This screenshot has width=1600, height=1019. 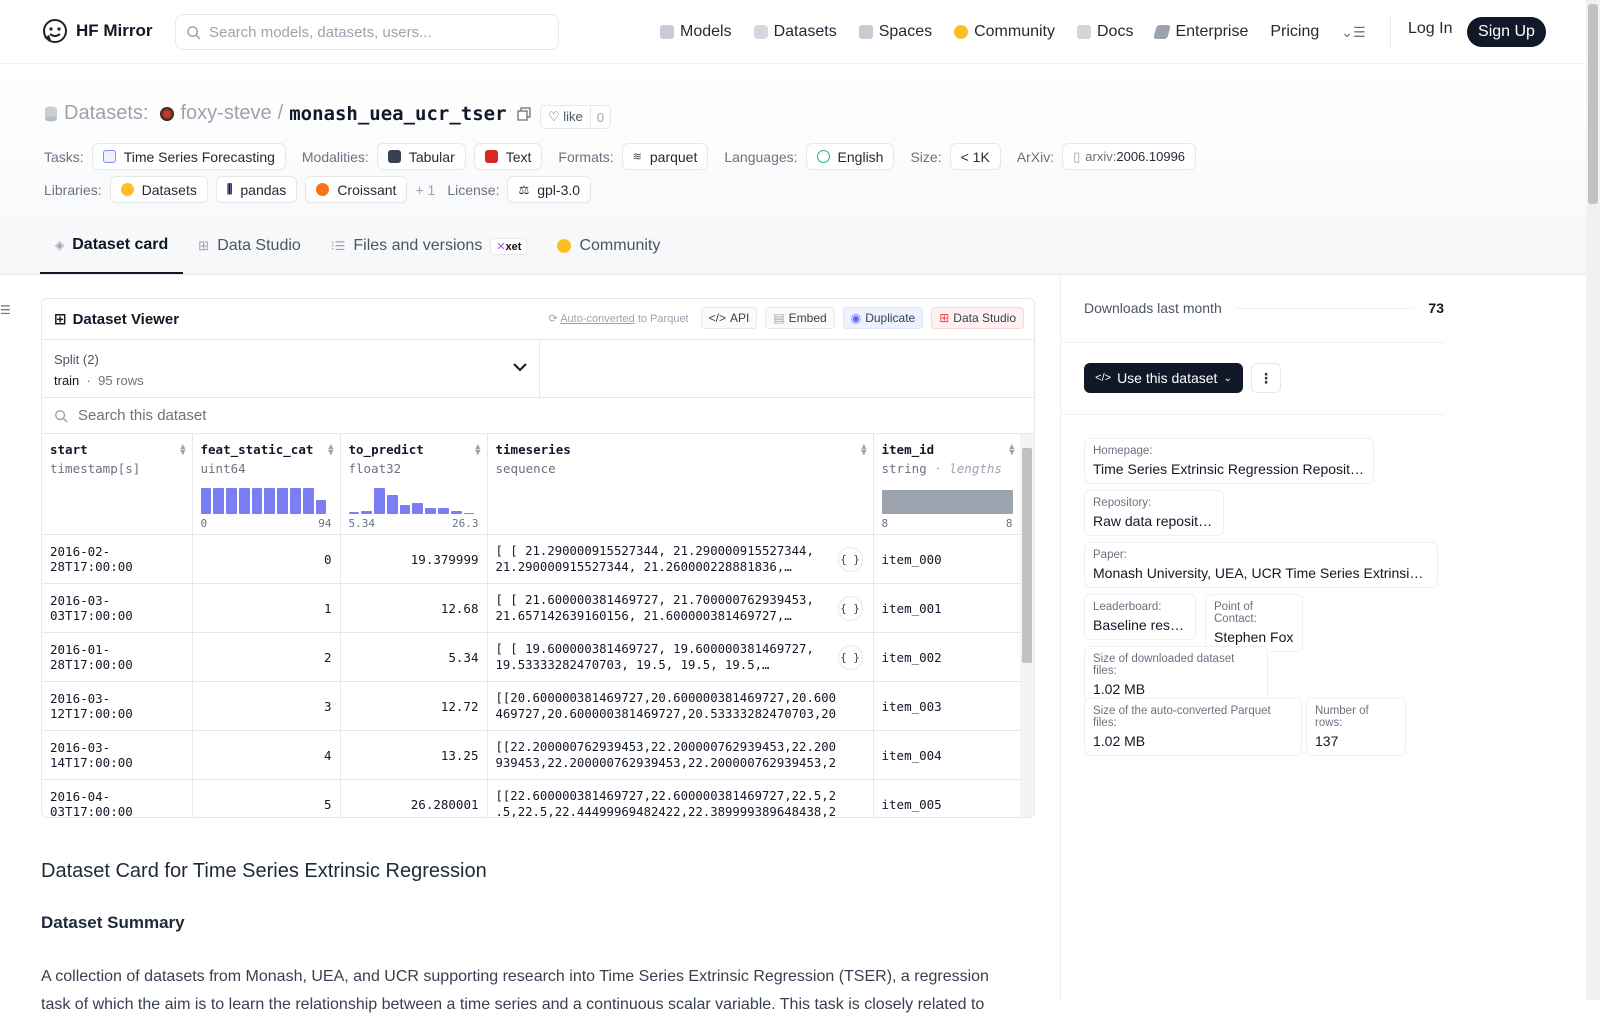 I want to click on arxiv-tag: ▯ arxiv: 2006.10996, so click(x=1129, y=156).